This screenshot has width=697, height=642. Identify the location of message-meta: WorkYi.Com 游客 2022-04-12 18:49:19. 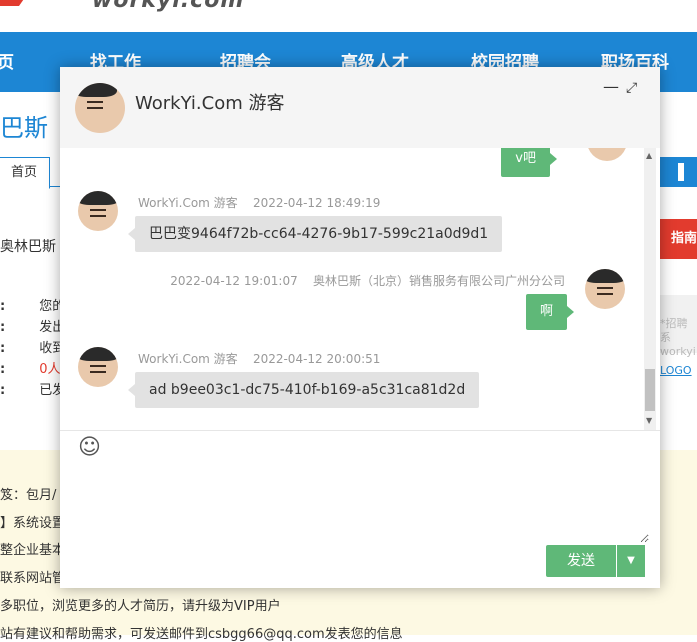
(259, 203).